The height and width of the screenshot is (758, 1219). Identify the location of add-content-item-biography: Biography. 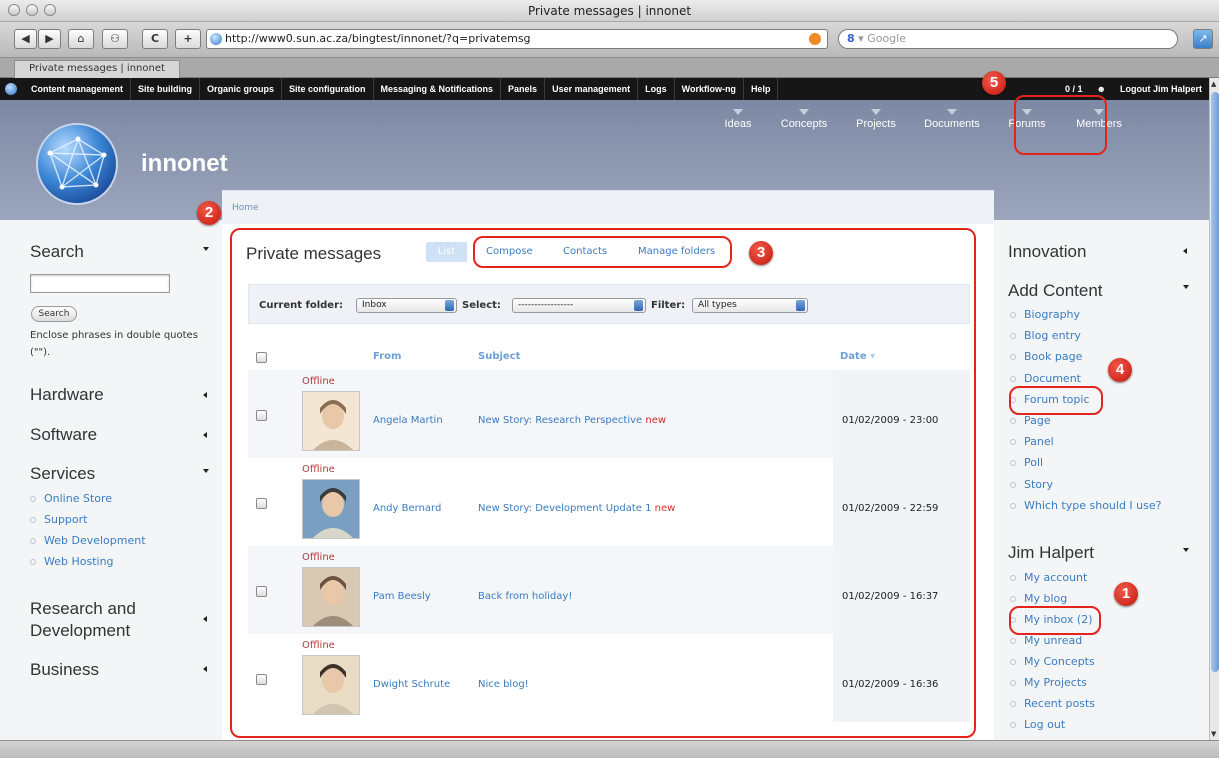
(1044, 314).